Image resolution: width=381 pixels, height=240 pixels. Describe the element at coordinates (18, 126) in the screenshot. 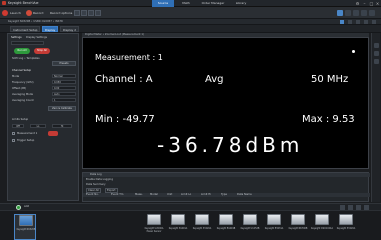

I see `limit-off: Off` at that location.